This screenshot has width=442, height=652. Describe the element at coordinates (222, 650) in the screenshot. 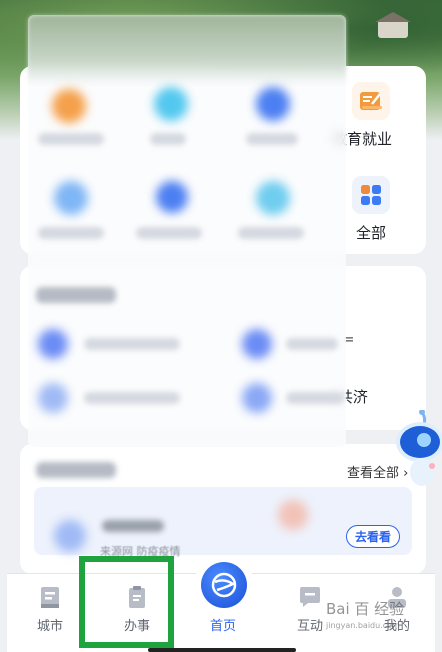

I see `home-indicator` at that location.